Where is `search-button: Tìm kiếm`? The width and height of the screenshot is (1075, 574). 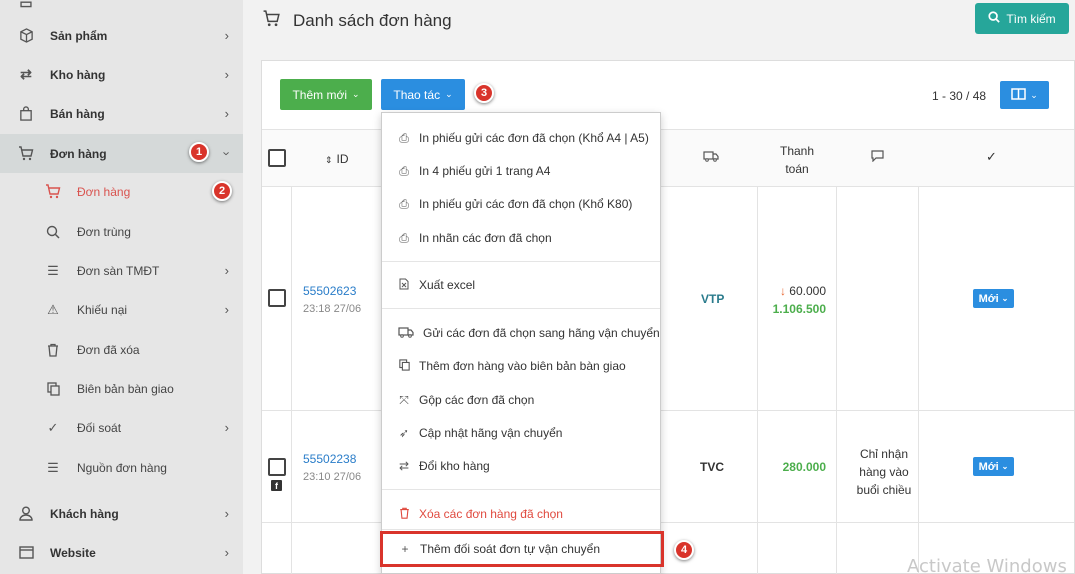
search-button: Tìm kiếm is located at coordinates (1022, 18).